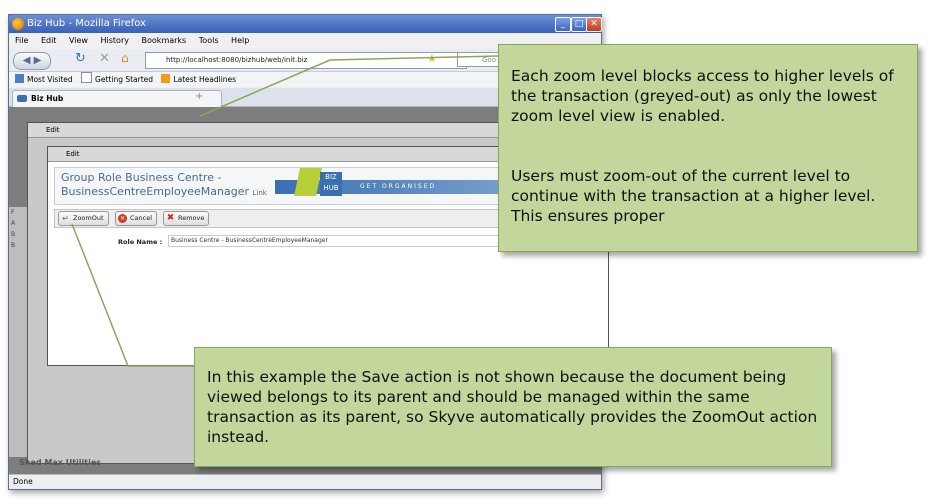 This screenshot has height=504, width=942. What do you see at coordinates (132, 295) in the screenshot?
I see `pointer-line-bottom` at bounding box center [132, 295].